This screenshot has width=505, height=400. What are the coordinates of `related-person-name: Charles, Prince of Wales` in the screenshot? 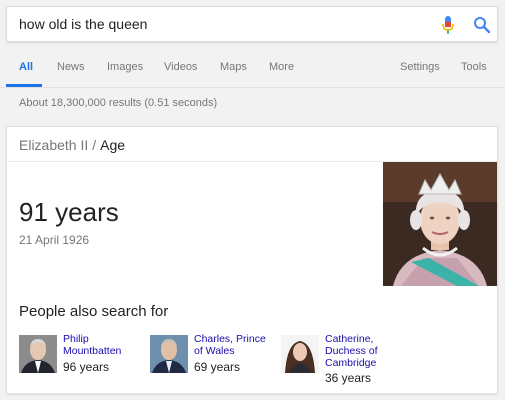 It's located at (234, 345).